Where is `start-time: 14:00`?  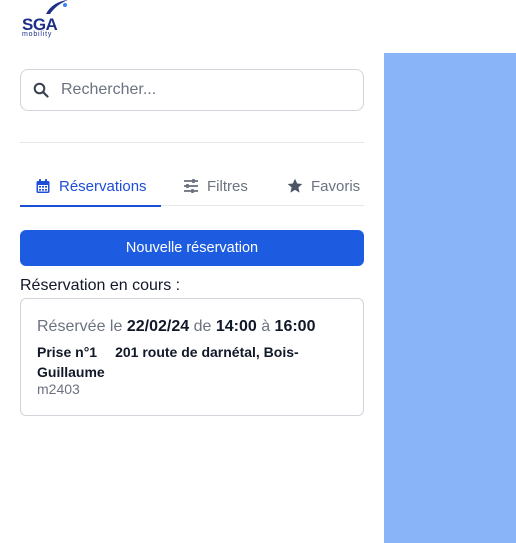 start-time: 14:00 is located at coordinates (236, 326).